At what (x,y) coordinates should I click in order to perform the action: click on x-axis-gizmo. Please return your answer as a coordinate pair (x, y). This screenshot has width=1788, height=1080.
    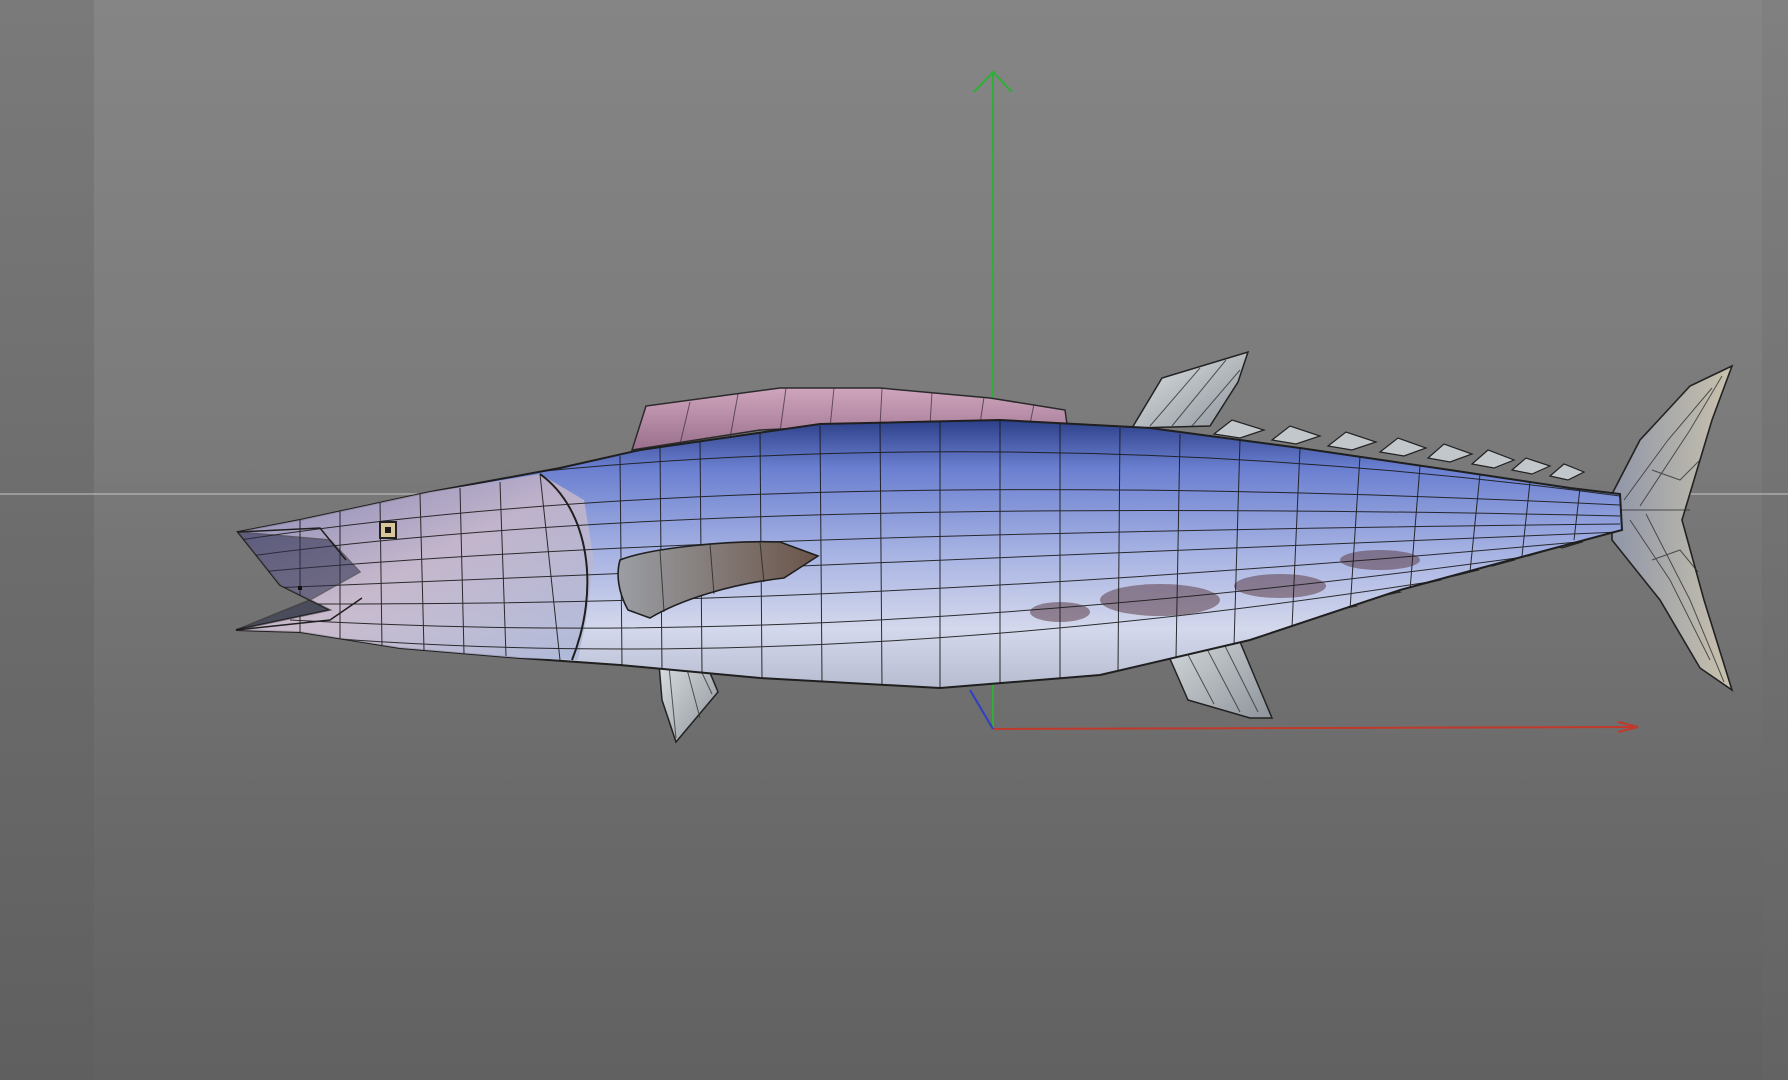
    Looking at the image, I should click on (1315, 727).